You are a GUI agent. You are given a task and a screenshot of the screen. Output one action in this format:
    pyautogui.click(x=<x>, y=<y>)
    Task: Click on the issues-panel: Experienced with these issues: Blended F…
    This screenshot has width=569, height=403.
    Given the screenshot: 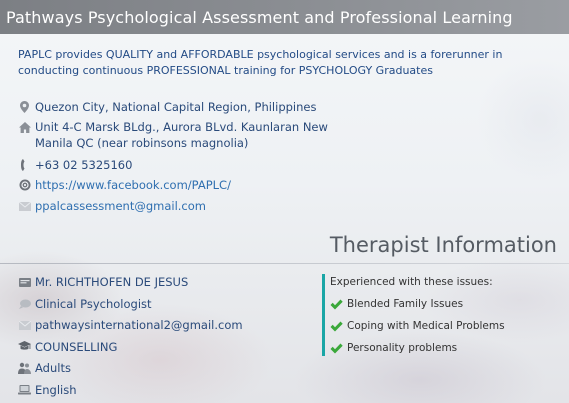 What is the action you would take?
    pyautogui.click(x=437, y=315)
    